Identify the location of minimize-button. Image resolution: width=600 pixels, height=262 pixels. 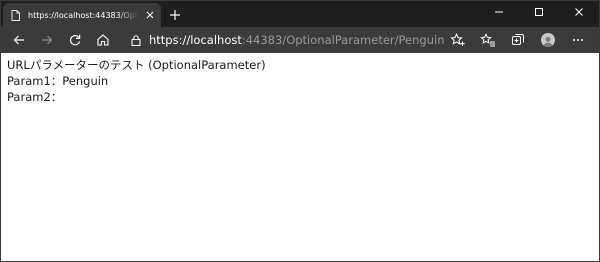
(499, 12).